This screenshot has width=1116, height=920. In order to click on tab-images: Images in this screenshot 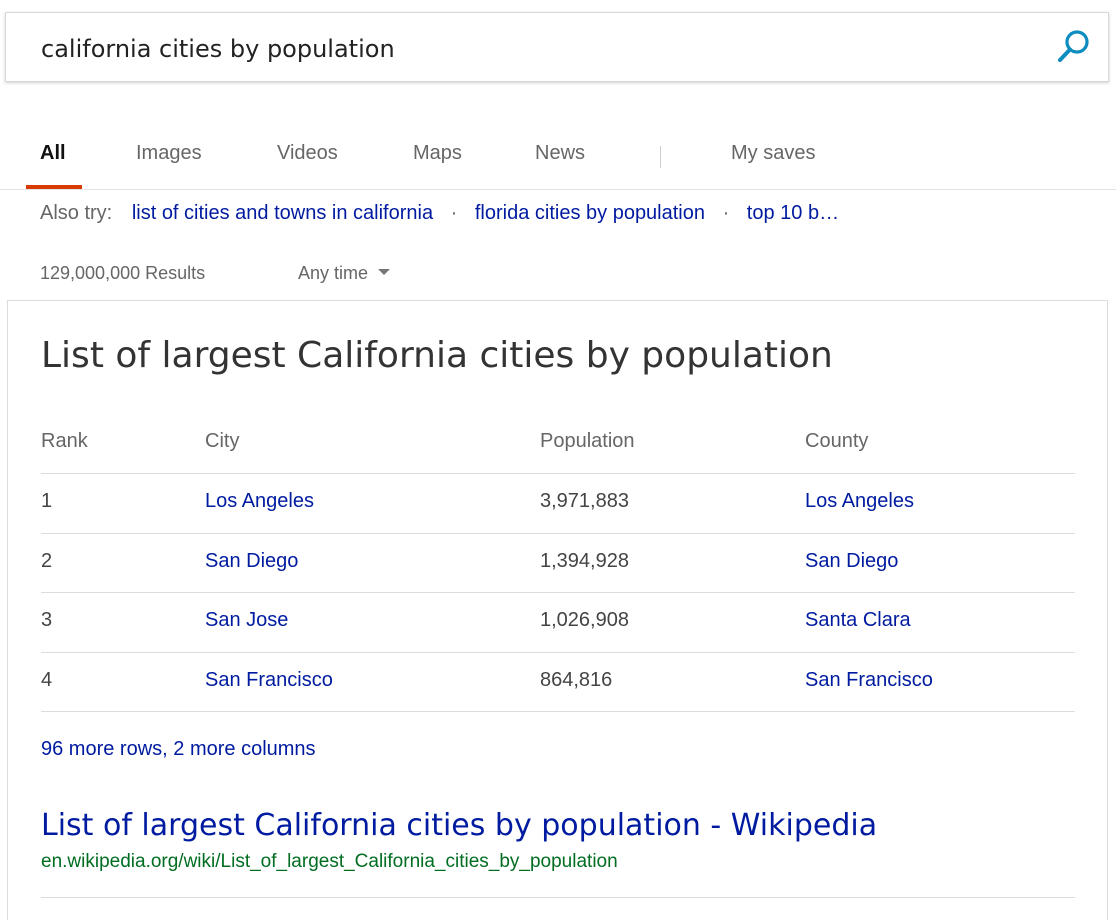, I will do `click(169, 153)`.